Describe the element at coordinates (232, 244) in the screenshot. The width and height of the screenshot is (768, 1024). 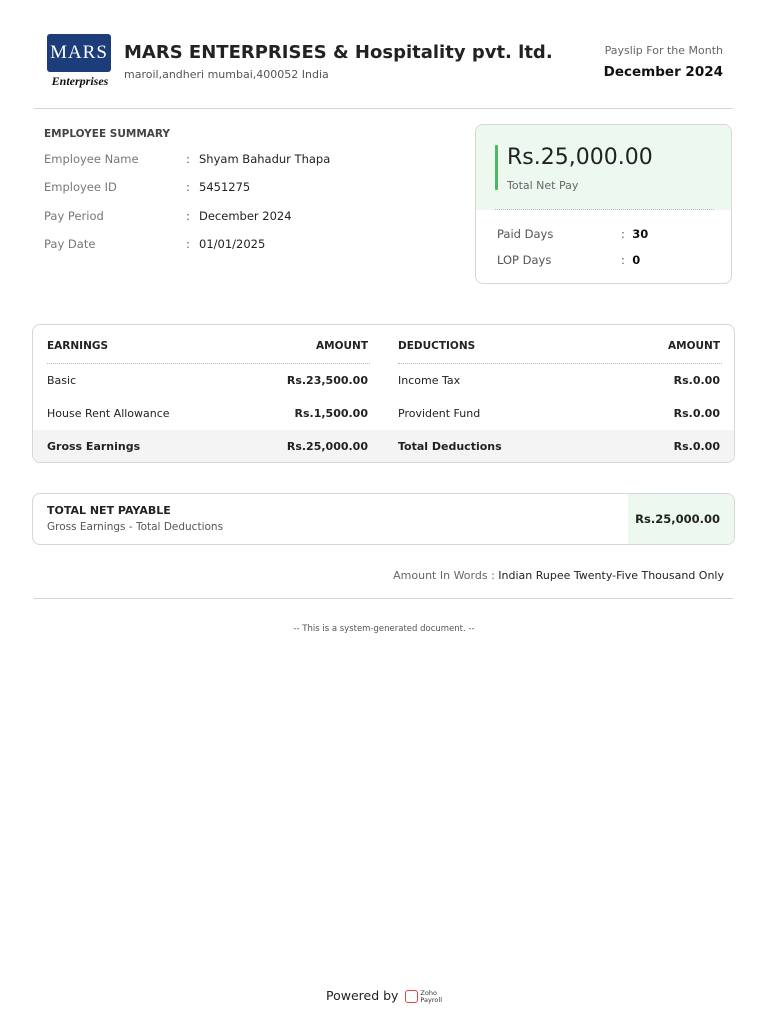
I see `pay-date-value: 01/01/2025` at that location.